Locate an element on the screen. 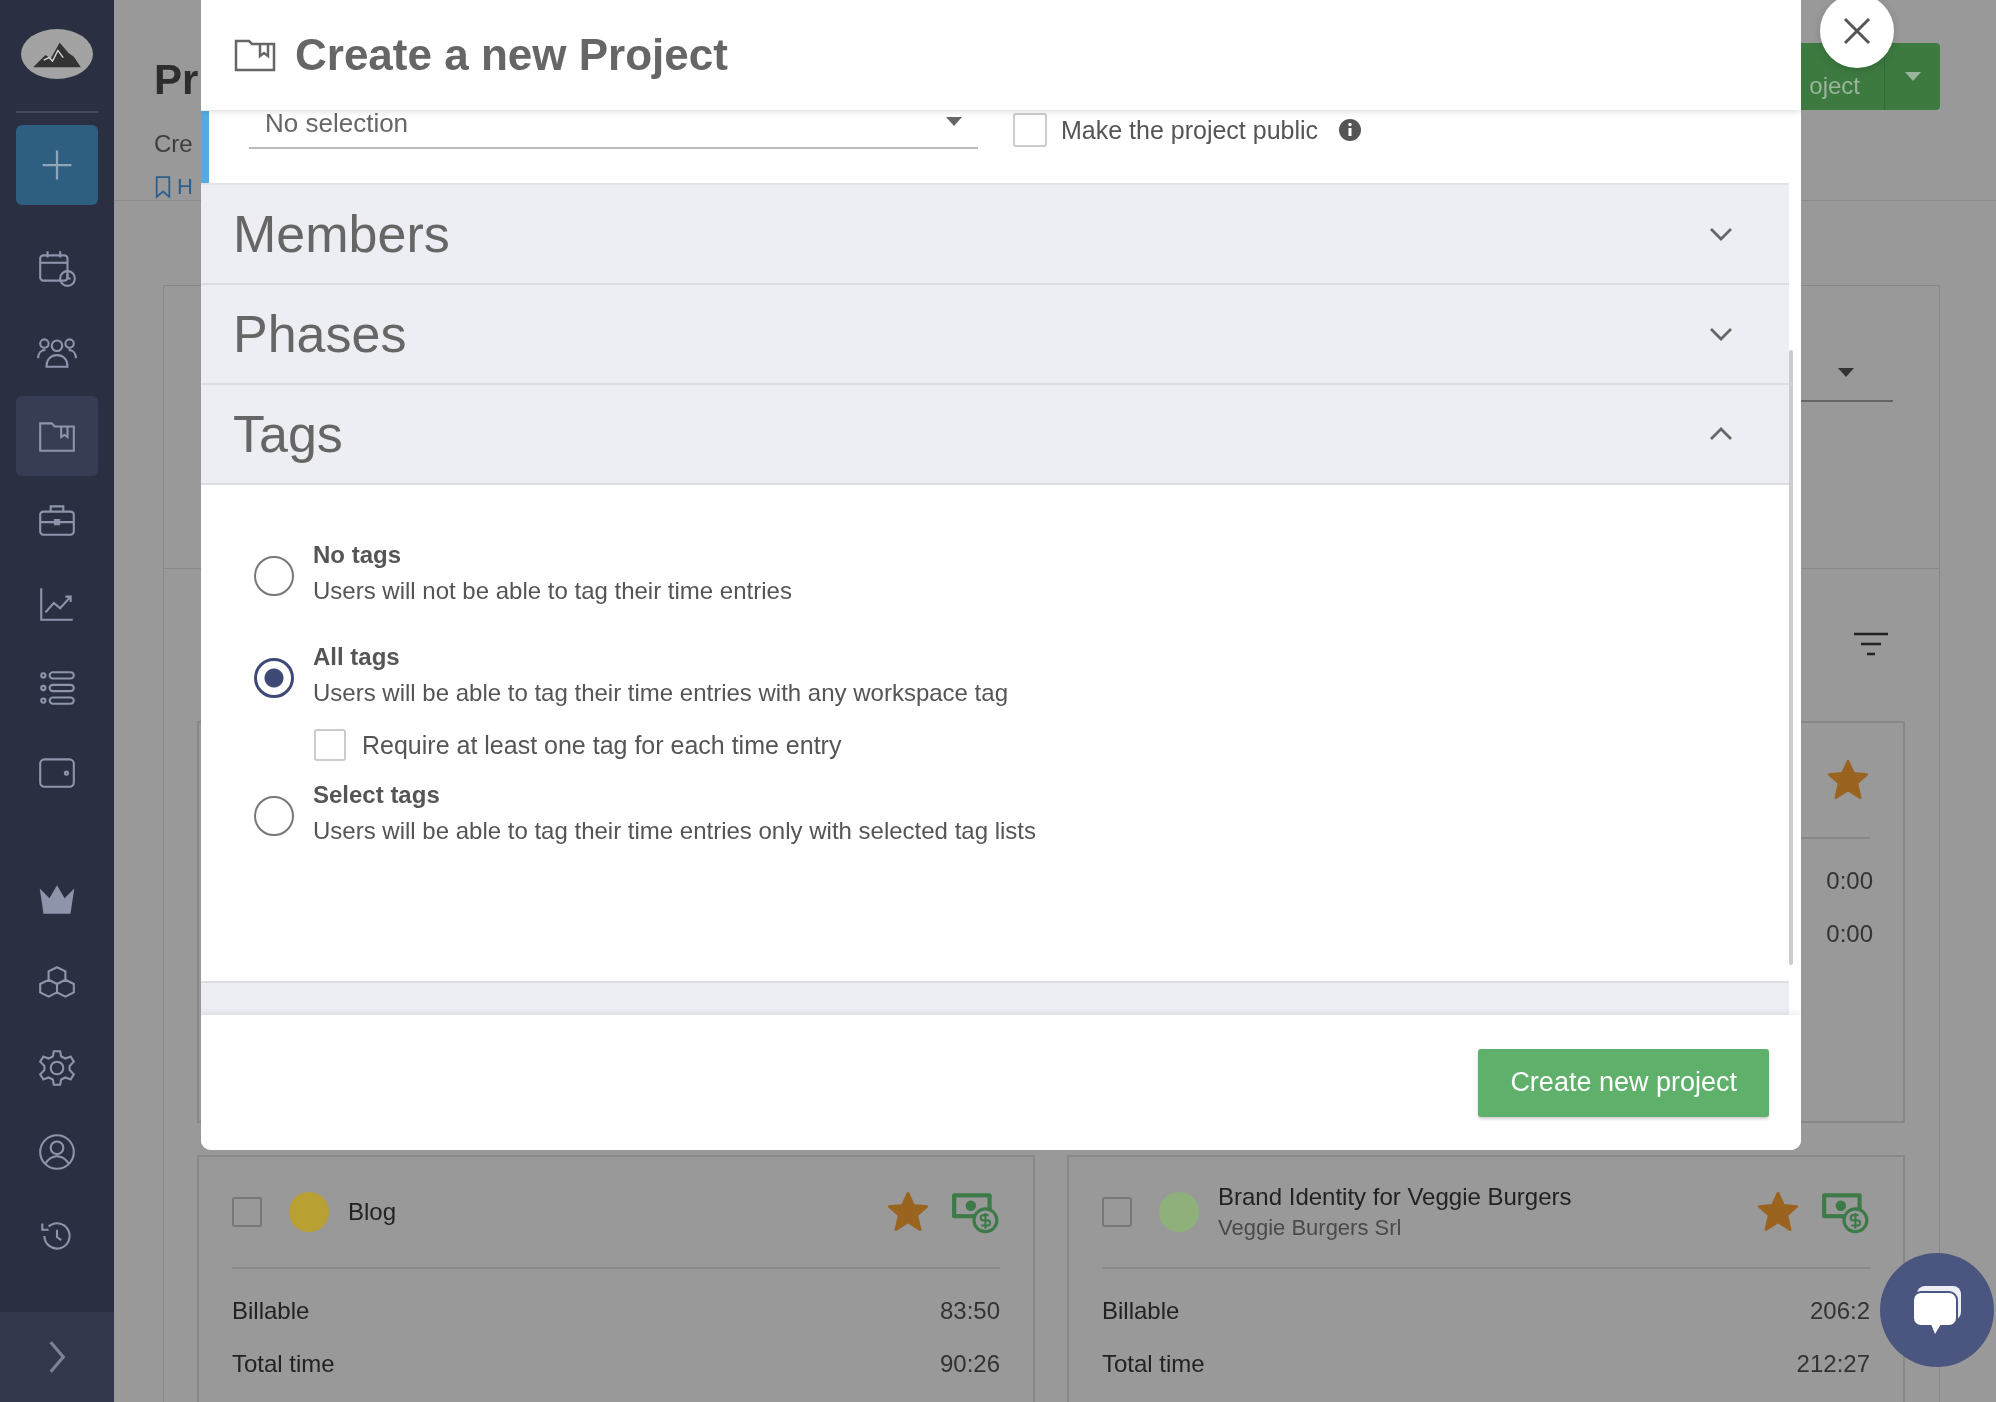 The width and height of the screenshot is (1996, 1402). billable-time: 0:00 is located at coordinates (1849, 880).